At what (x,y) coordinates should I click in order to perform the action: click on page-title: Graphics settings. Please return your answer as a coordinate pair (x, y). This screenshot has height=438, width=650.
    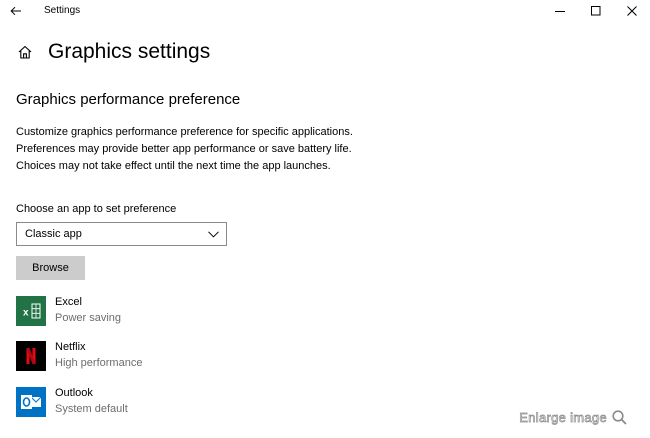
    Looking at the image, I should click on (129, 51).